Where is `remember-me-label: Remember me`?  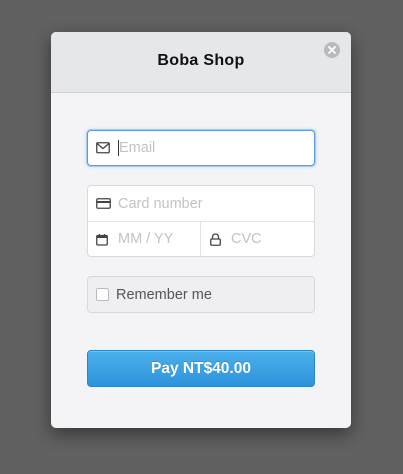
remember-me-label: Remember me is located at coordinates (164, 295).